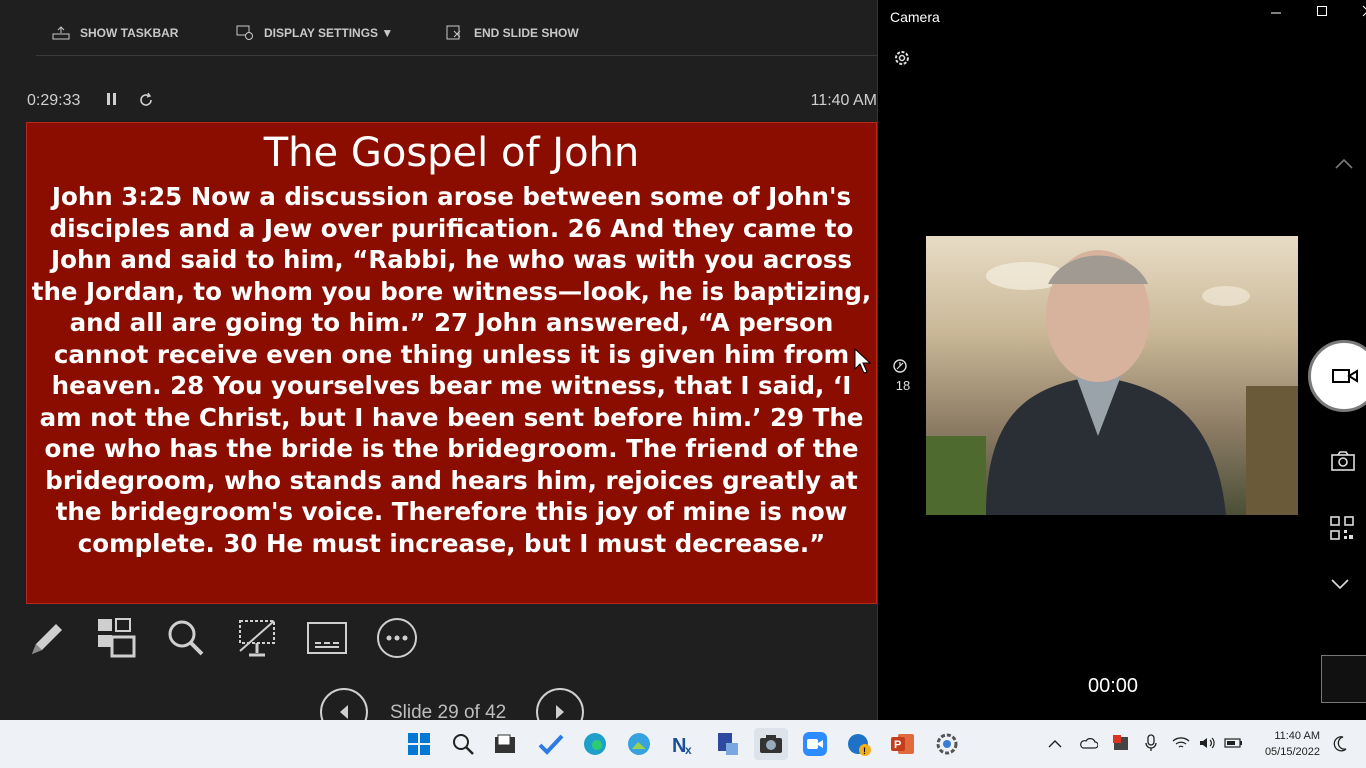 Image resolution: width=1366 pixels, height=768 pixels. I want to click on next-slide-button, so click(560, 704).